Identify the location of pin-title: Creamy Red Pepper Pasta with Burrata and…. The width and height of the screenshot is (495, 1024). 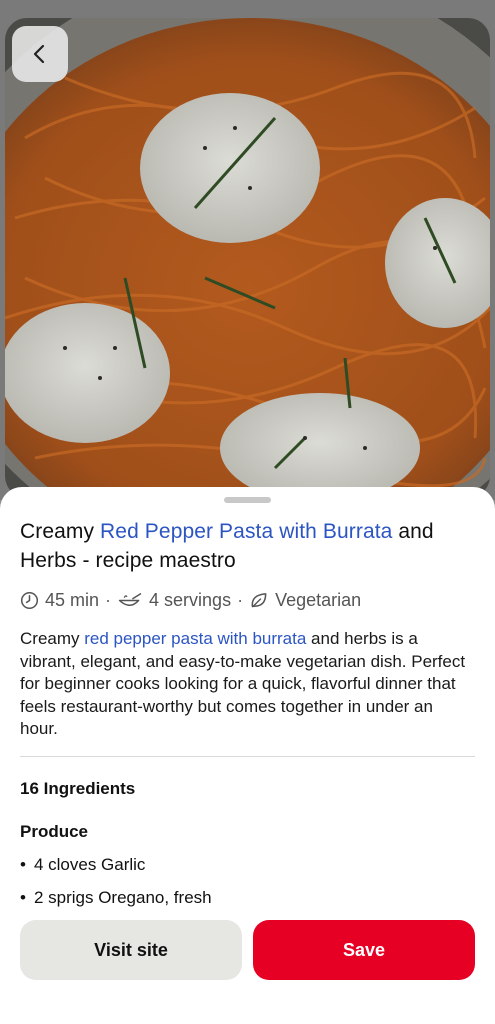
(227, 546).